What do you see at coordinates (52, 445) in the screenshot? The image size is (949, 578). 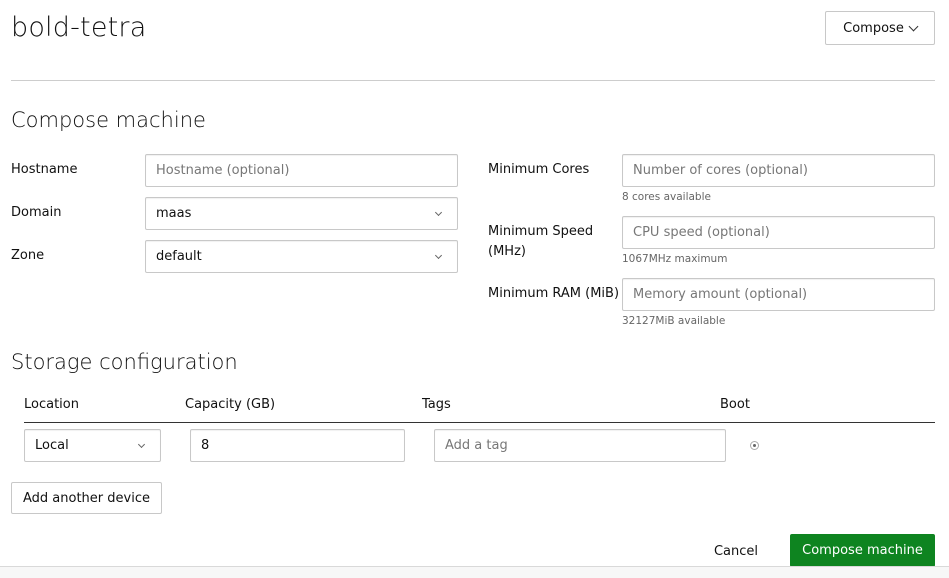 I see `location-select-value: Local` at bounding box center [52, 445].